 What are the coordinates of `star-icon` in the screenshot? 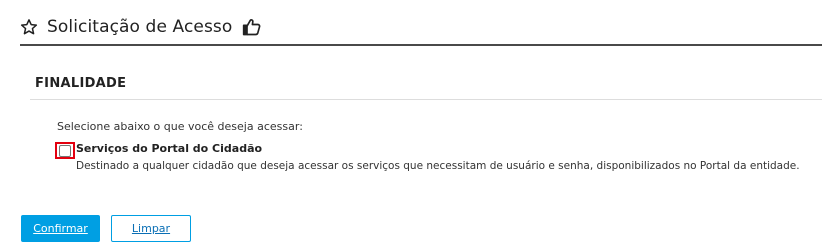 It's located at (29, 27).